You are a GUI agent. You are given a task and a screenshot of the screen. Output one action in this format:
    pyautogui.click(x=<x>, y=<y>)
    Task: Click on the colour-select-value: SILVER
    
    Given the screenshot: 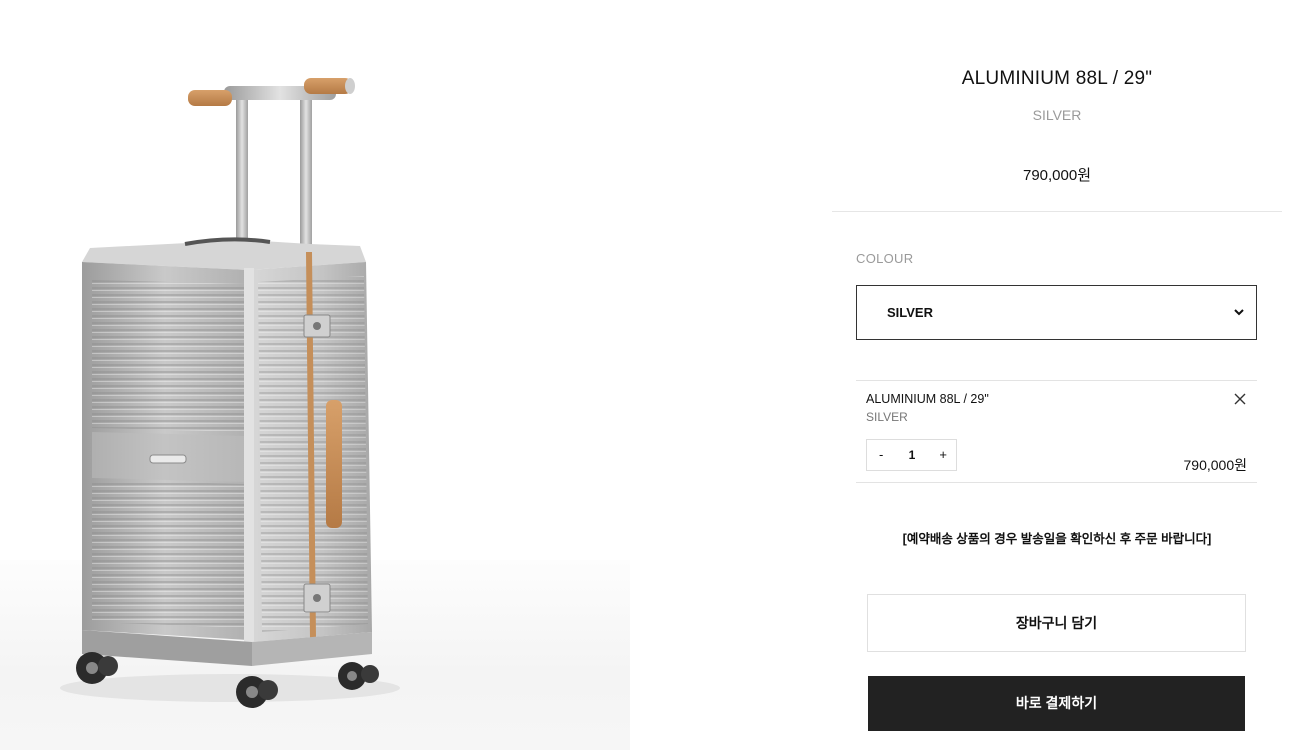 What is the action you would take?
    pyautogui.click(x=910, y=312)
    